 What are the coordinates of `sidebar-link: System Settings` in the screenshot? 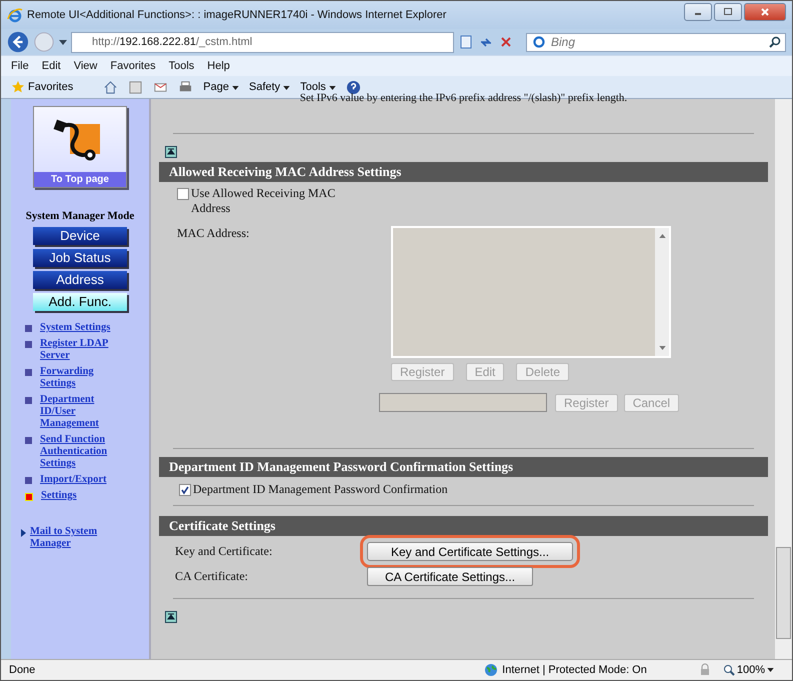 It's located at (80, 328).